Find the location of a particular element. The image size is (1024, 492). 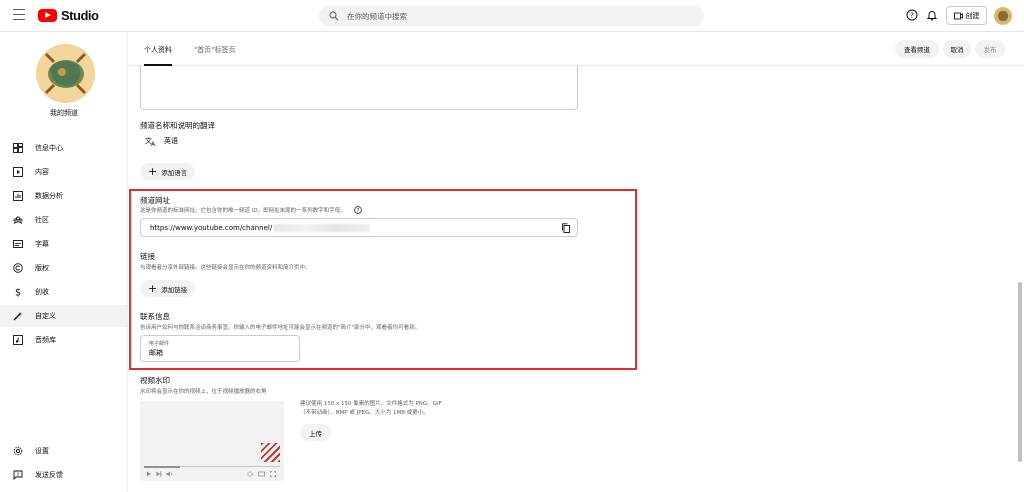

dashboard-icon is located at coordinates (18, 148).